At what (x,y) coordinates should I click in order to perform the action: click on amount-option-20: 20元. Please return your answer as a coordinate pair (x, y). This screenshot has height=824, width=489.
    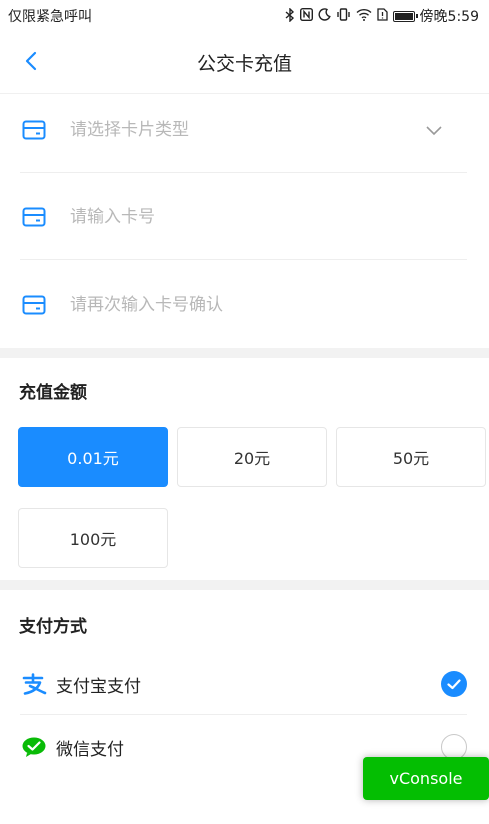
    Looking at the image, I should click on (252, 457).